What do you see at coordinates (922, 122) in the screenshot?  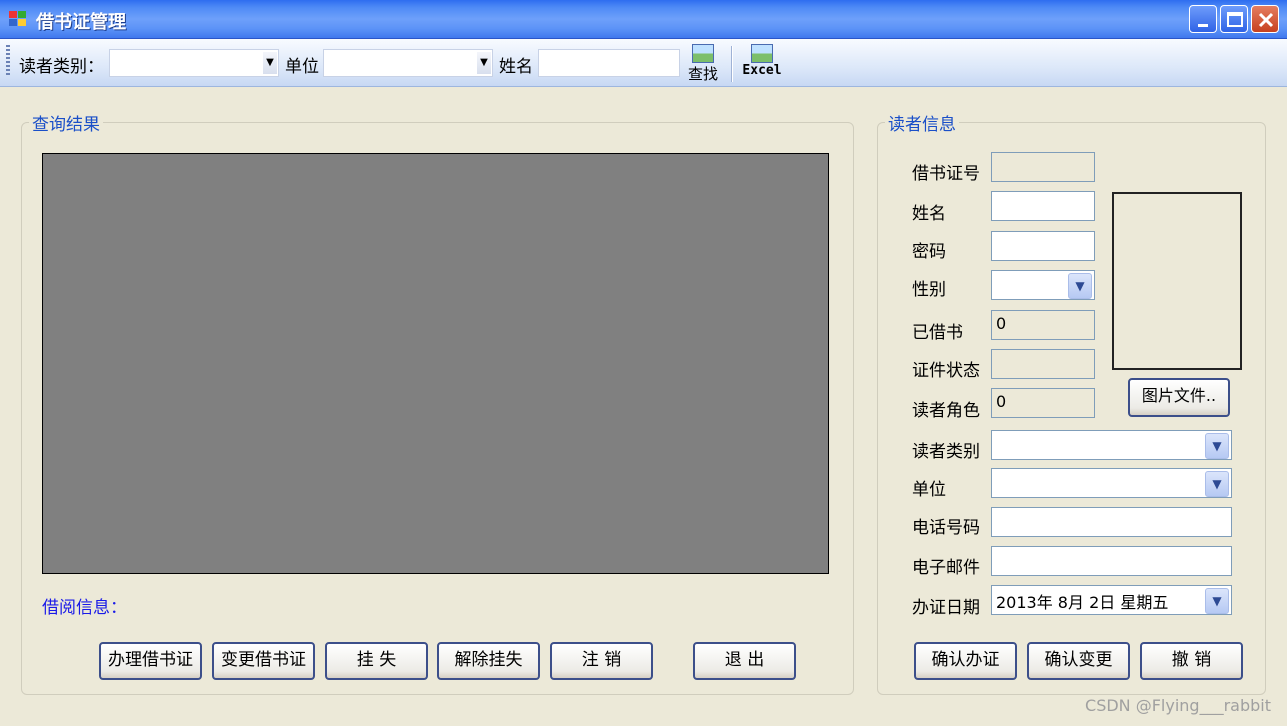 I see `reader-info-title: 读者信息` at bounding box center [922, 122].